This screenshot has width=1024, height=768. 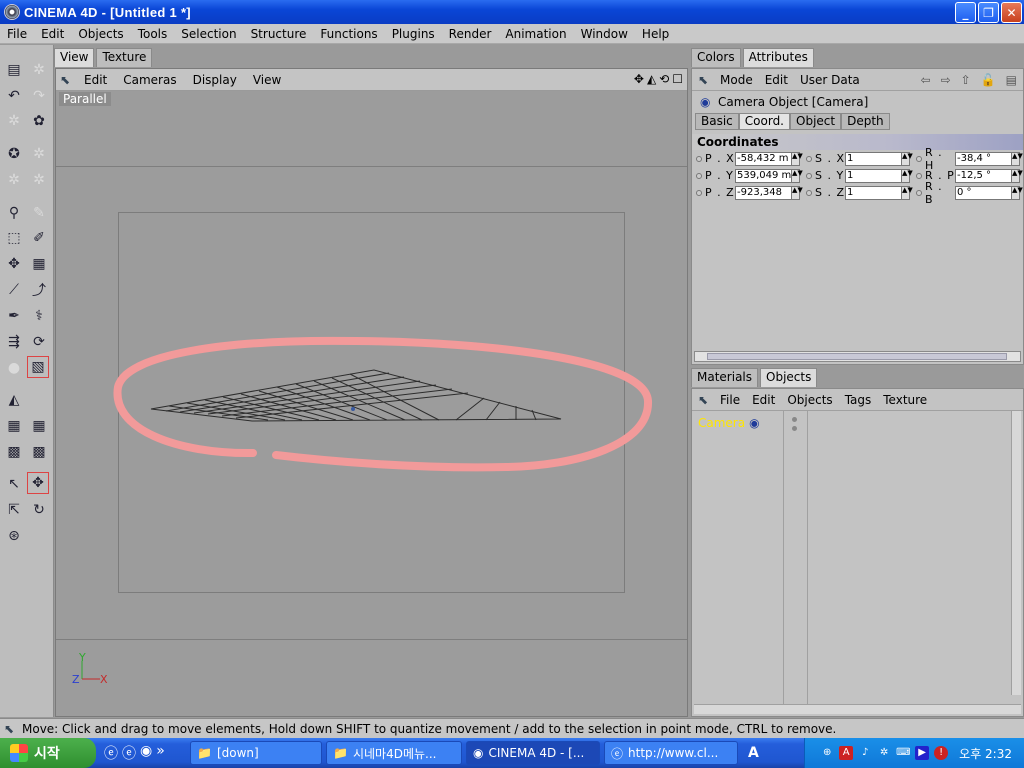 What do you see at coordinates (763, 400) in the screenshot?
I see `objects-menu-edit: Edit` at bounding box center [763, 400].